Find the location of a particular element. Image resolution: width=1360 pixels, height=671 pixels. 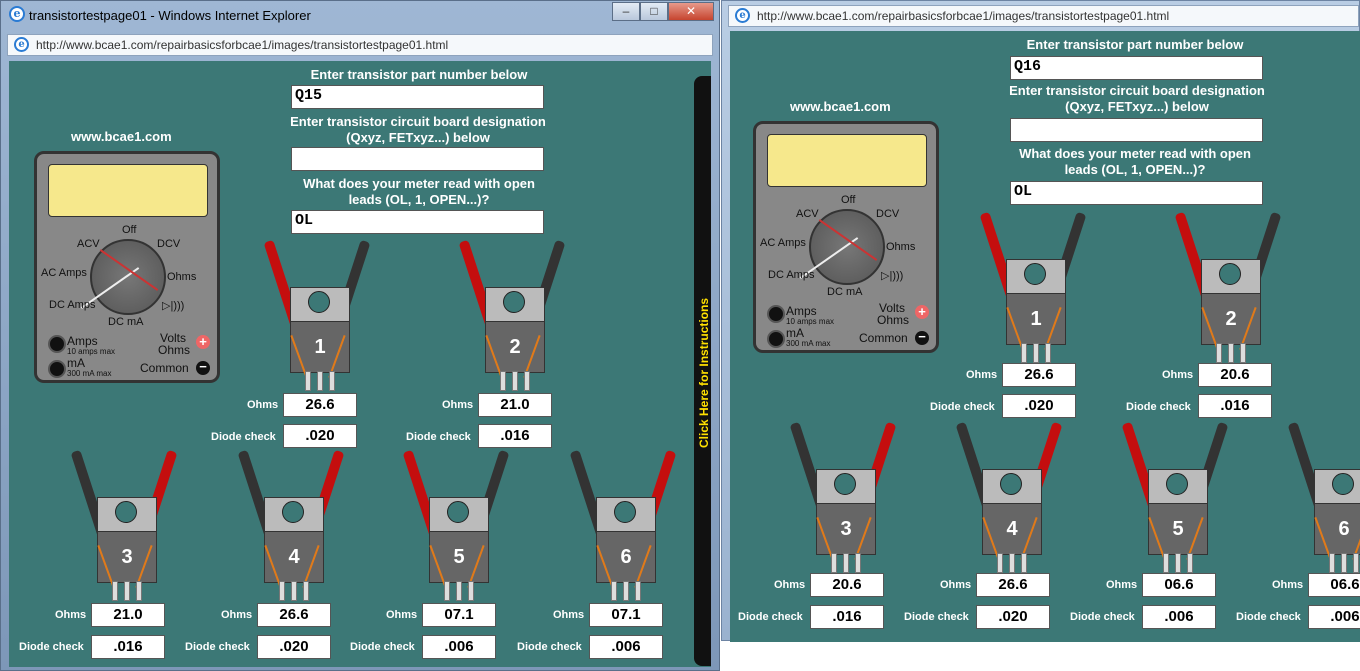

instructions-tab: Click Here for Instructions is located at coordinates (702, 371).